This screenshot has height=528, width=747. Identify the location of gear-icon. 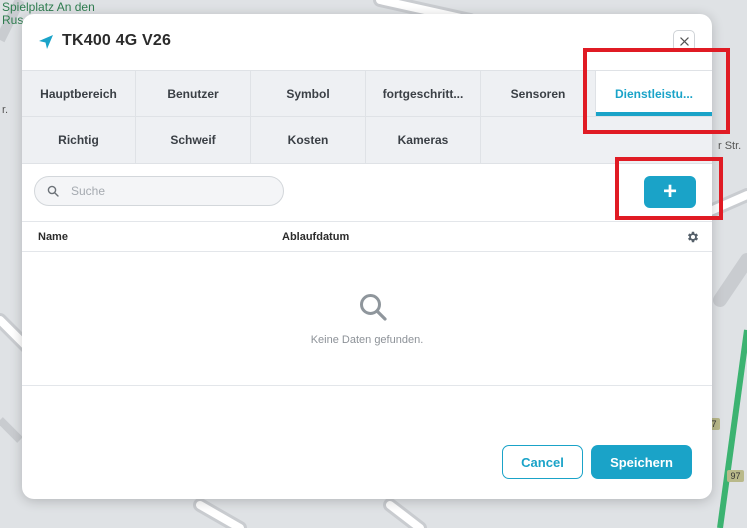
(693, 237).